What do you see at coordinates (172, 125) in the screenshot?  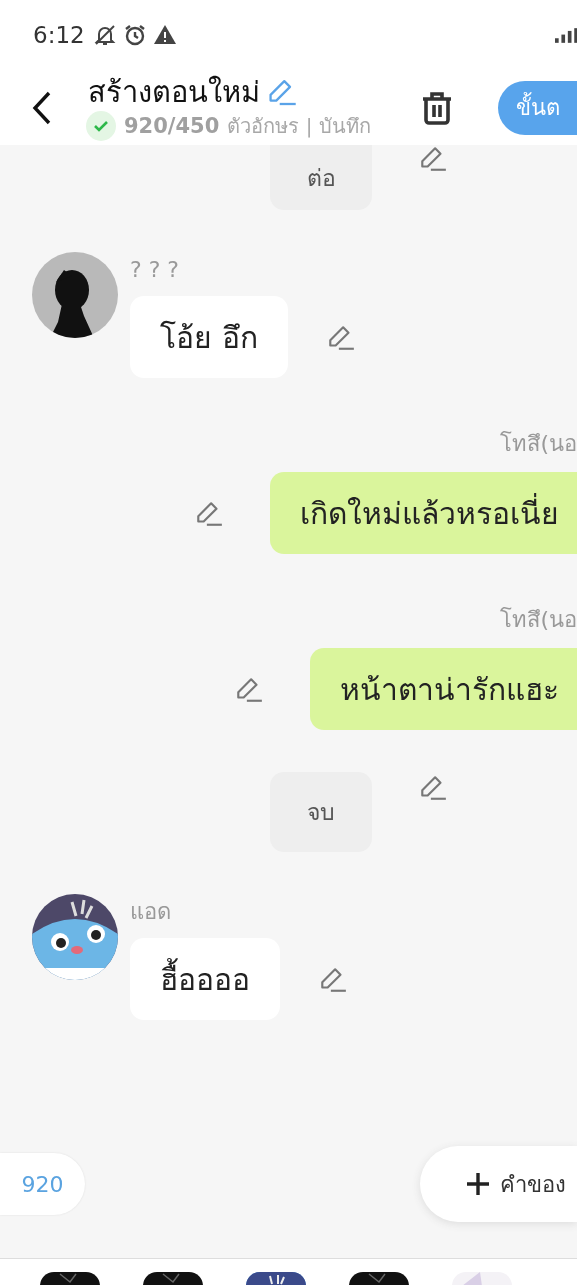 I see `character-count: 920/450` at bounding box center [172, 125].